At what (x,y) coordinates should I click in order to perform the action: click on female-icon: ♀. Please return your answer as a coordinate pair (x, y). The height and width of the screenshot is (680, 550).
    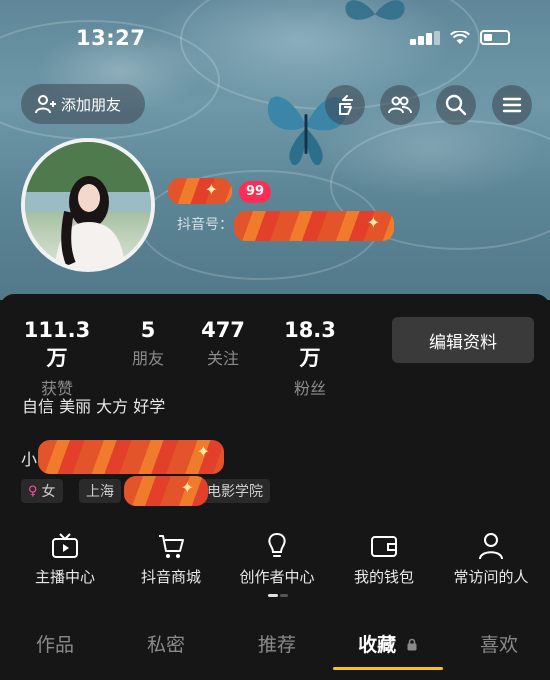
    Looking at the image, I should click on (33, 491).